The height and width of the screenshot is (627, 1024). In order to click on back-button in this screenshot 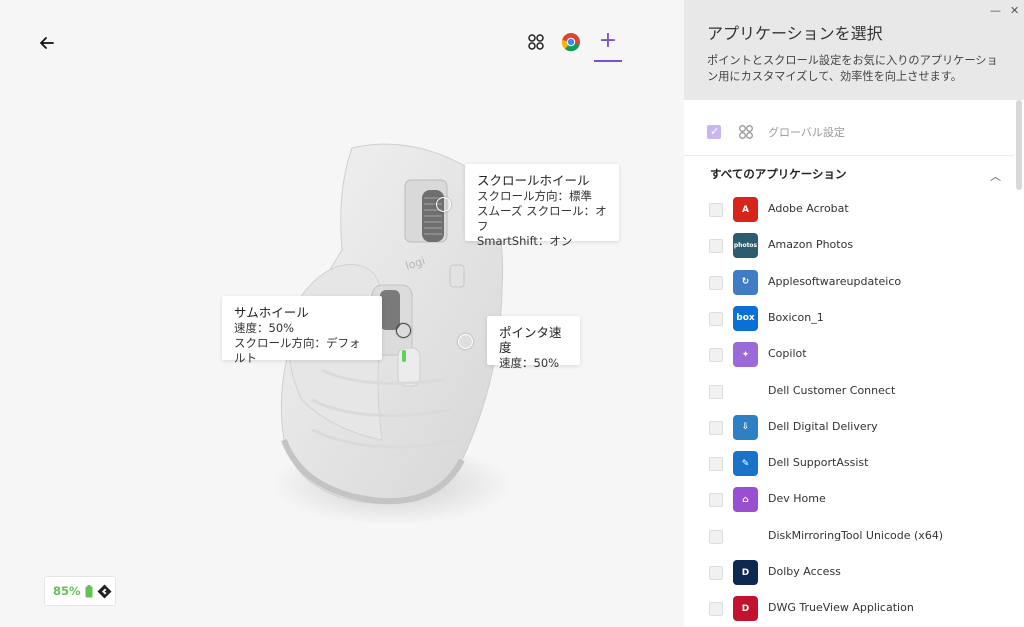, I will do `click(47, 43)`.